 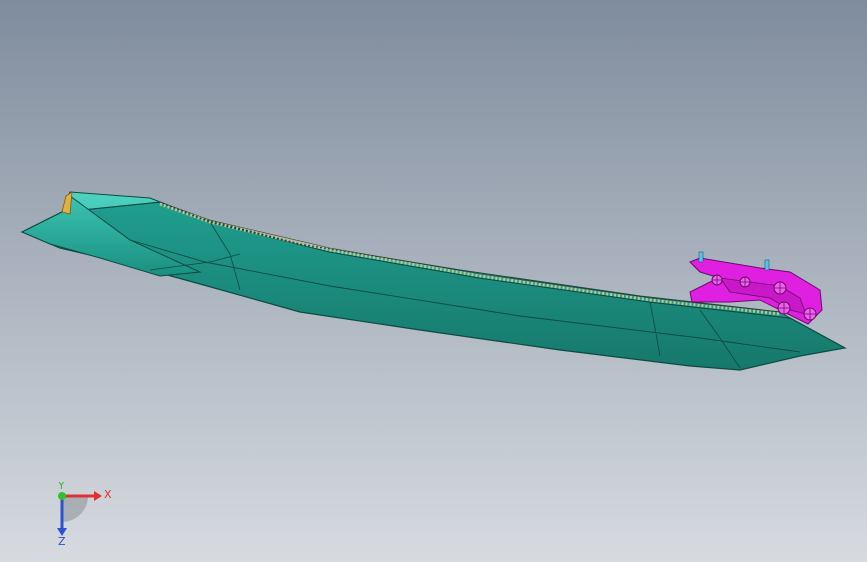 What do you see at coordinates (67, 203) in the screenshot?
I see `body-end-cap` at bounding box center [67, 203].